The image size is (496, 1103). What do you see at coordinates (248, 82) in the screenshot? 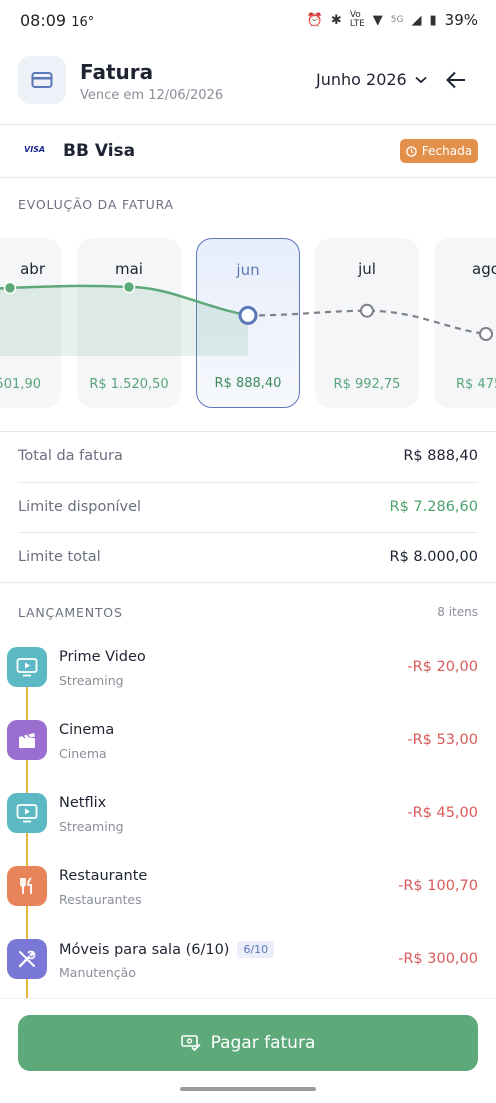
I see `header: Fatura Vence em 12/06/2026 Junho 2026` at bounding box center [248, 82].